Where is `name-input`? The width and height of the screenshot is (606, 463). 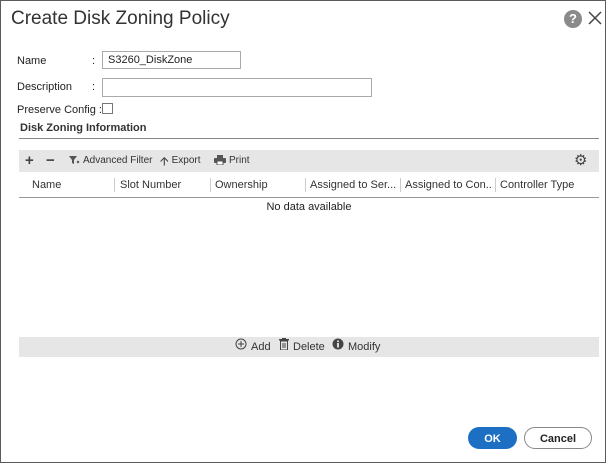
name-input is located at coordinates (171, 60).